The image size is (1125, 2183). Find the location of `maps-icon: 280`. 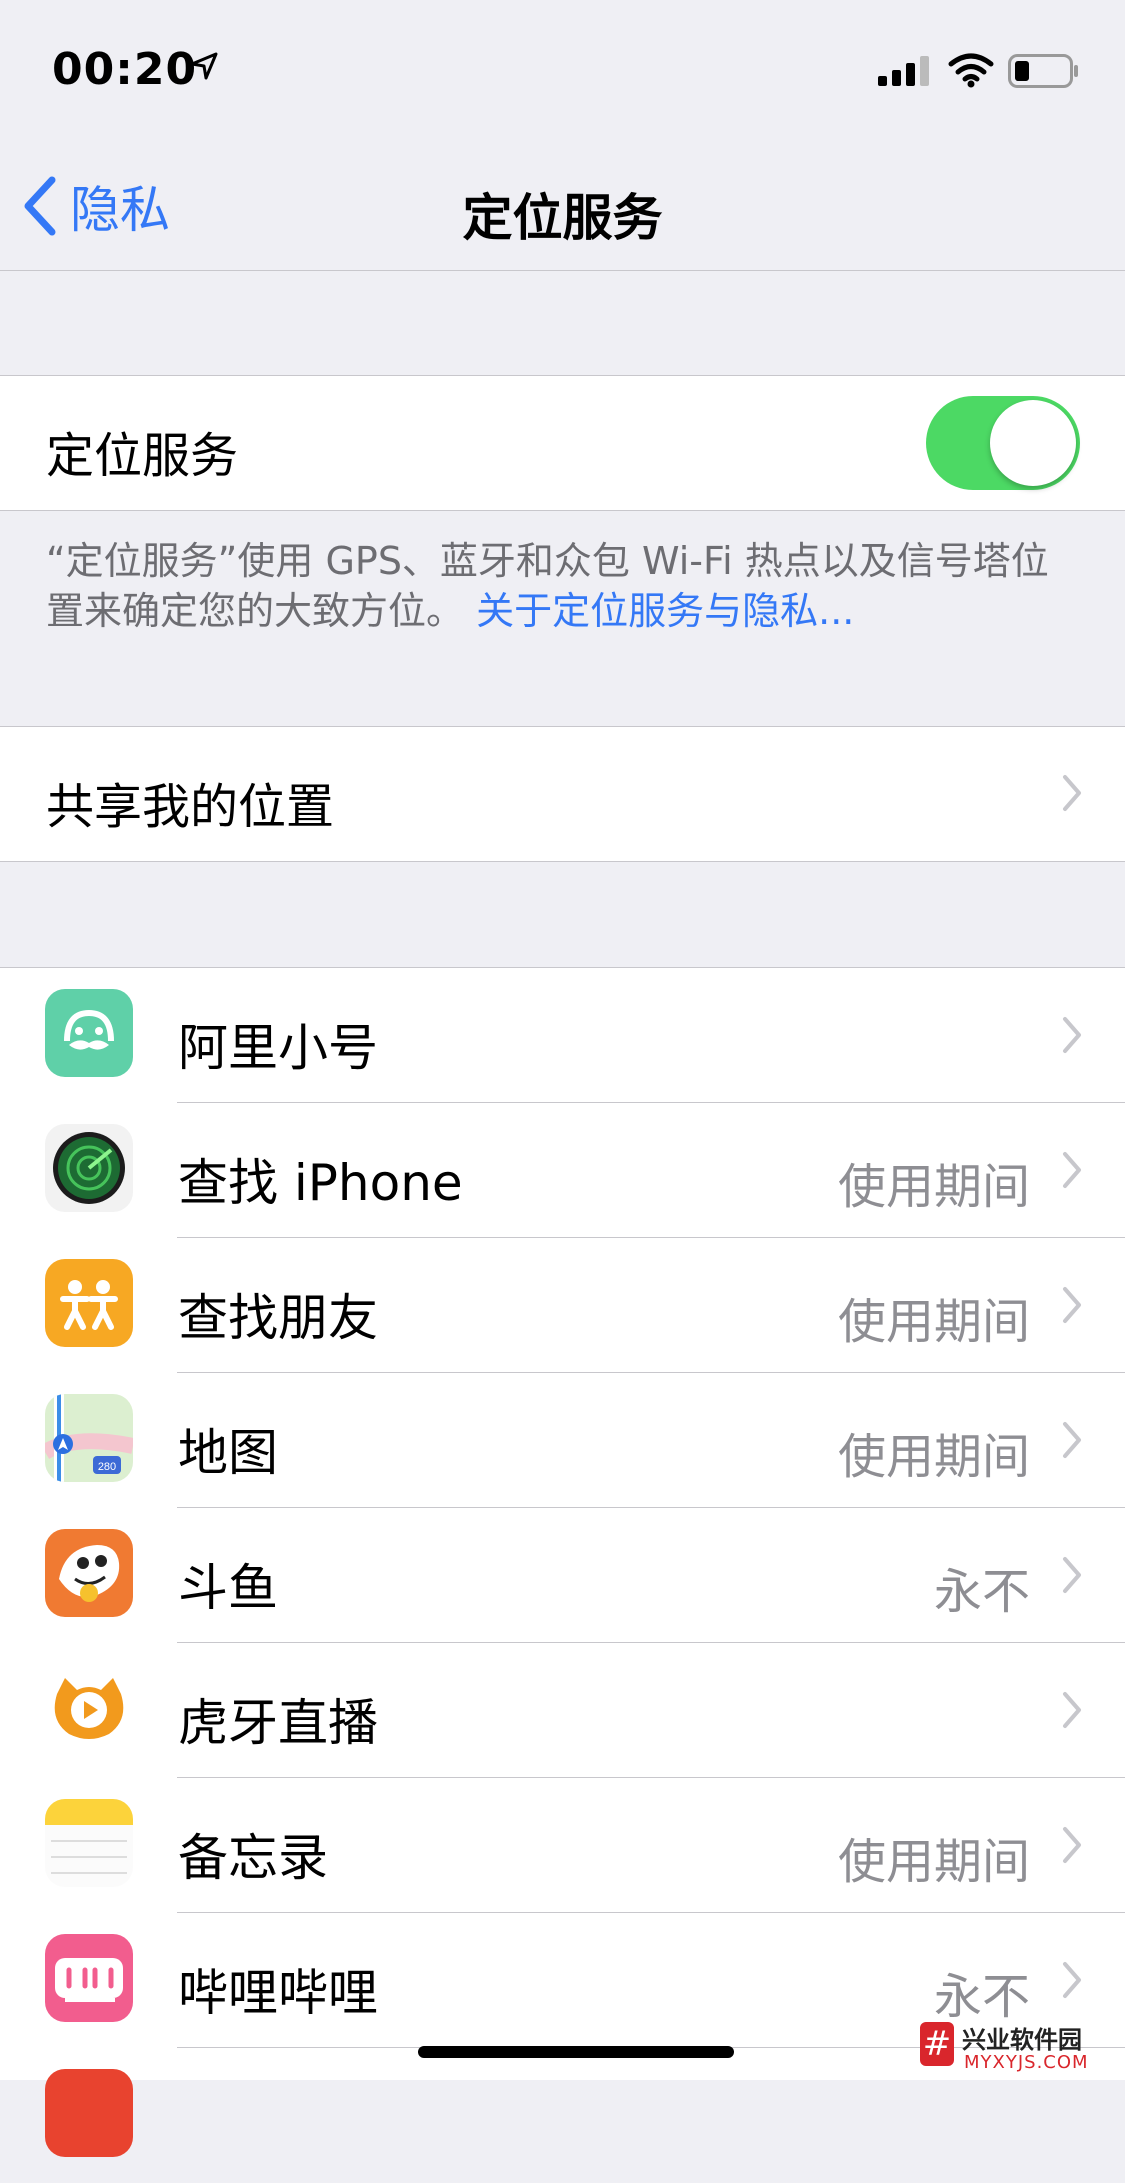

maps-icon: 280 is located at coordinates (89, 1438).